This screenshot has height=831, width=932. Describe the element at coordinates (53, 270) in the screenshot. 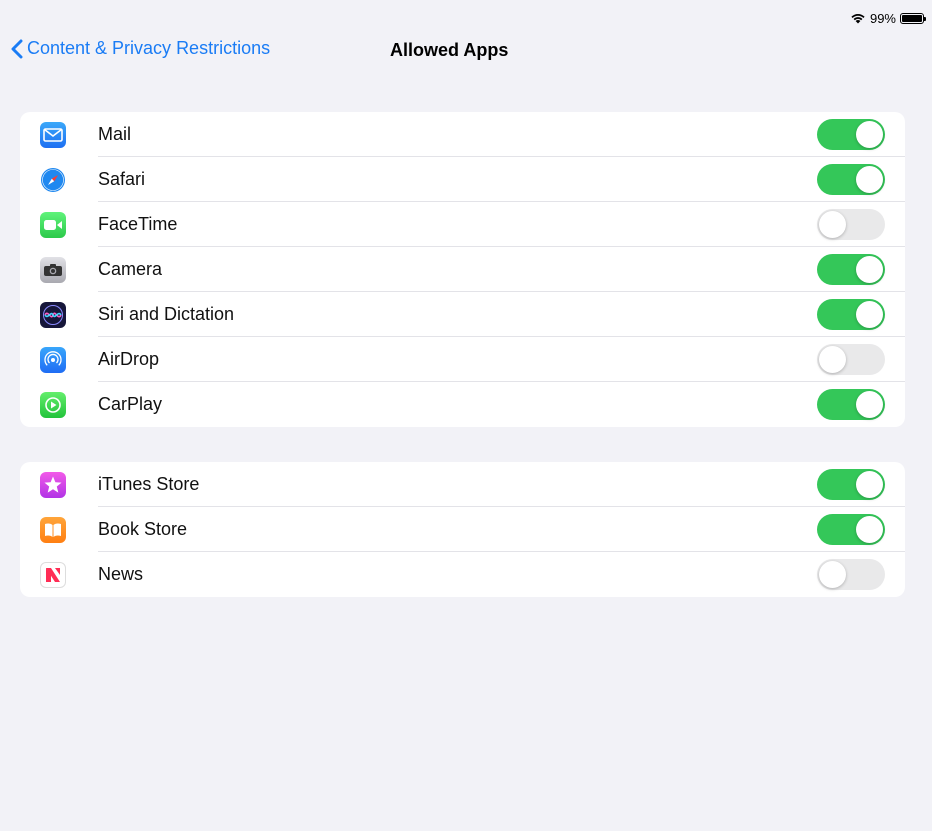

I see `camera-icon` at that location.